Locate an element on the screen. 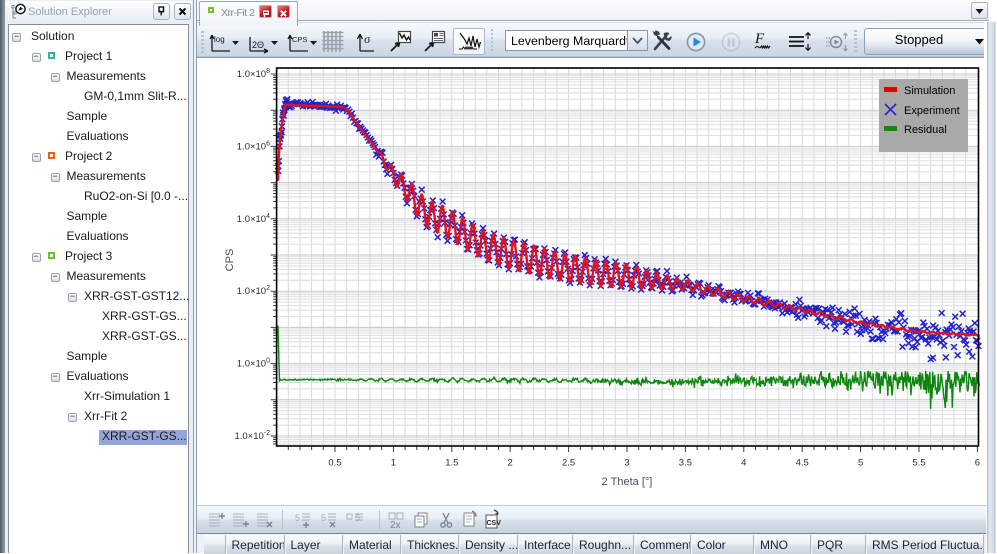 This screenshot has width=997, height=554. svg-text: 0.5 is located at coordinates (334, 463).